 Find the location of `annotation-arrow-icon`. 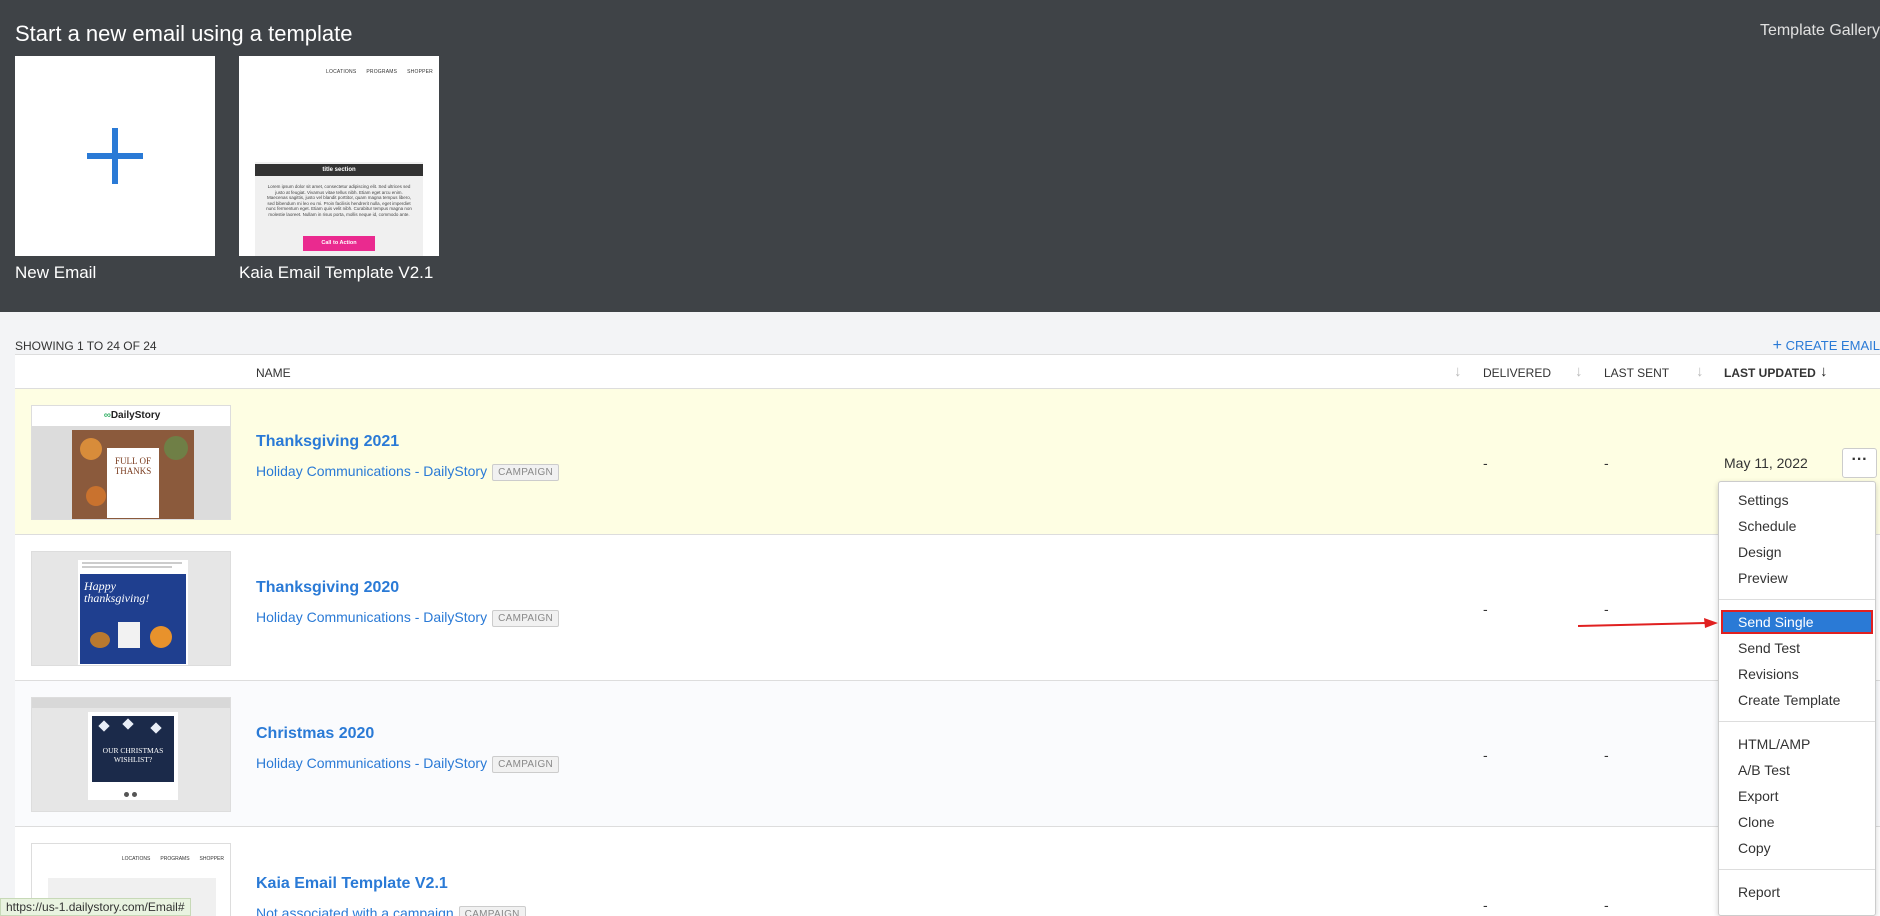

annotation-arrow-icon is located at coordinates (1648, 623).